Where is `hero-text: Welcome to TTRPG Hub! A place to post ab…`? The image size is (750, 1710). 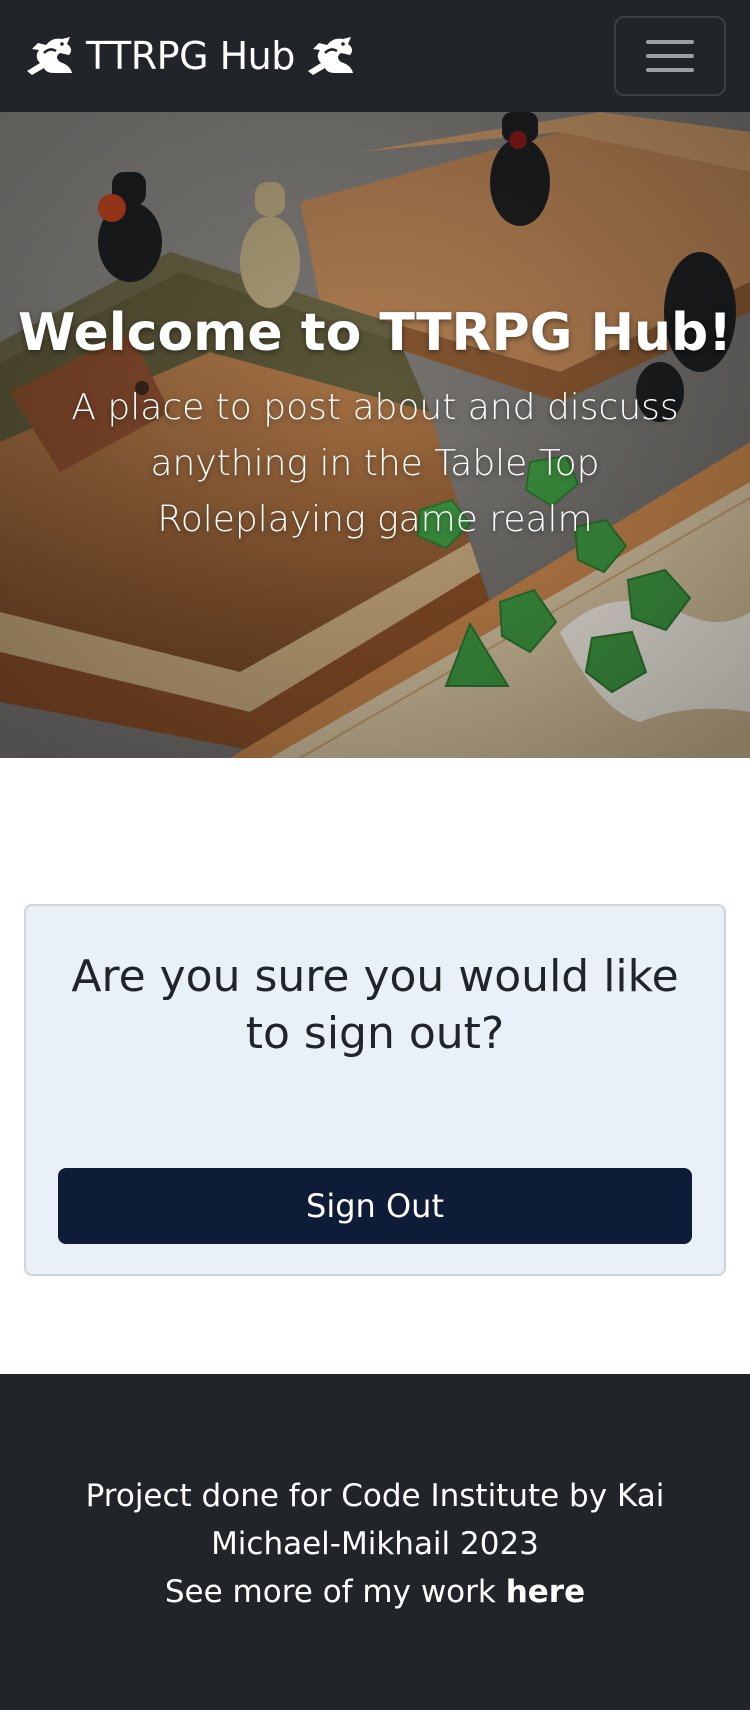
hero-text: Welcome to TTRPG Hub! A place to post ab… is located at coordinates (375, 425).